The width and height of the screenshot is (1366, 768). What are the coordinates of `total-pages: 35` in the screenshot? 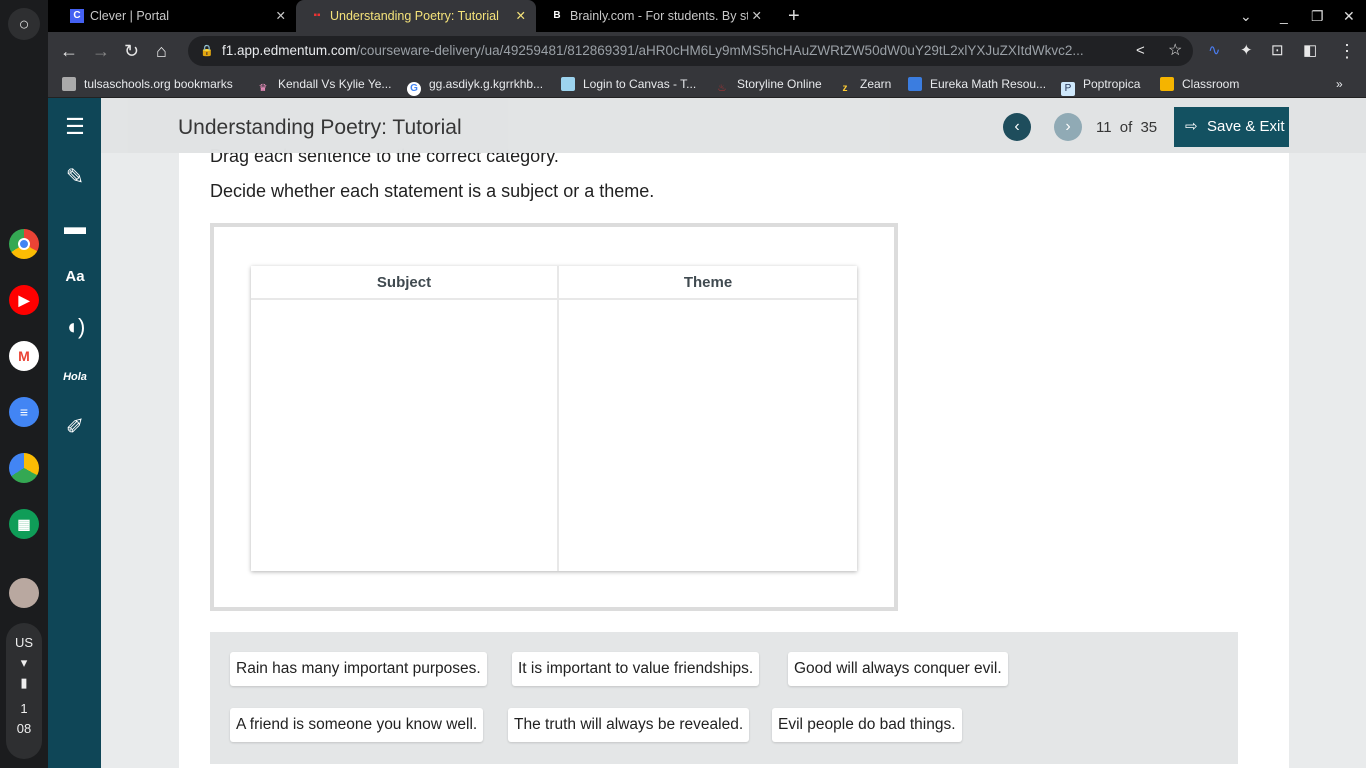 It's located at (1149, 127).